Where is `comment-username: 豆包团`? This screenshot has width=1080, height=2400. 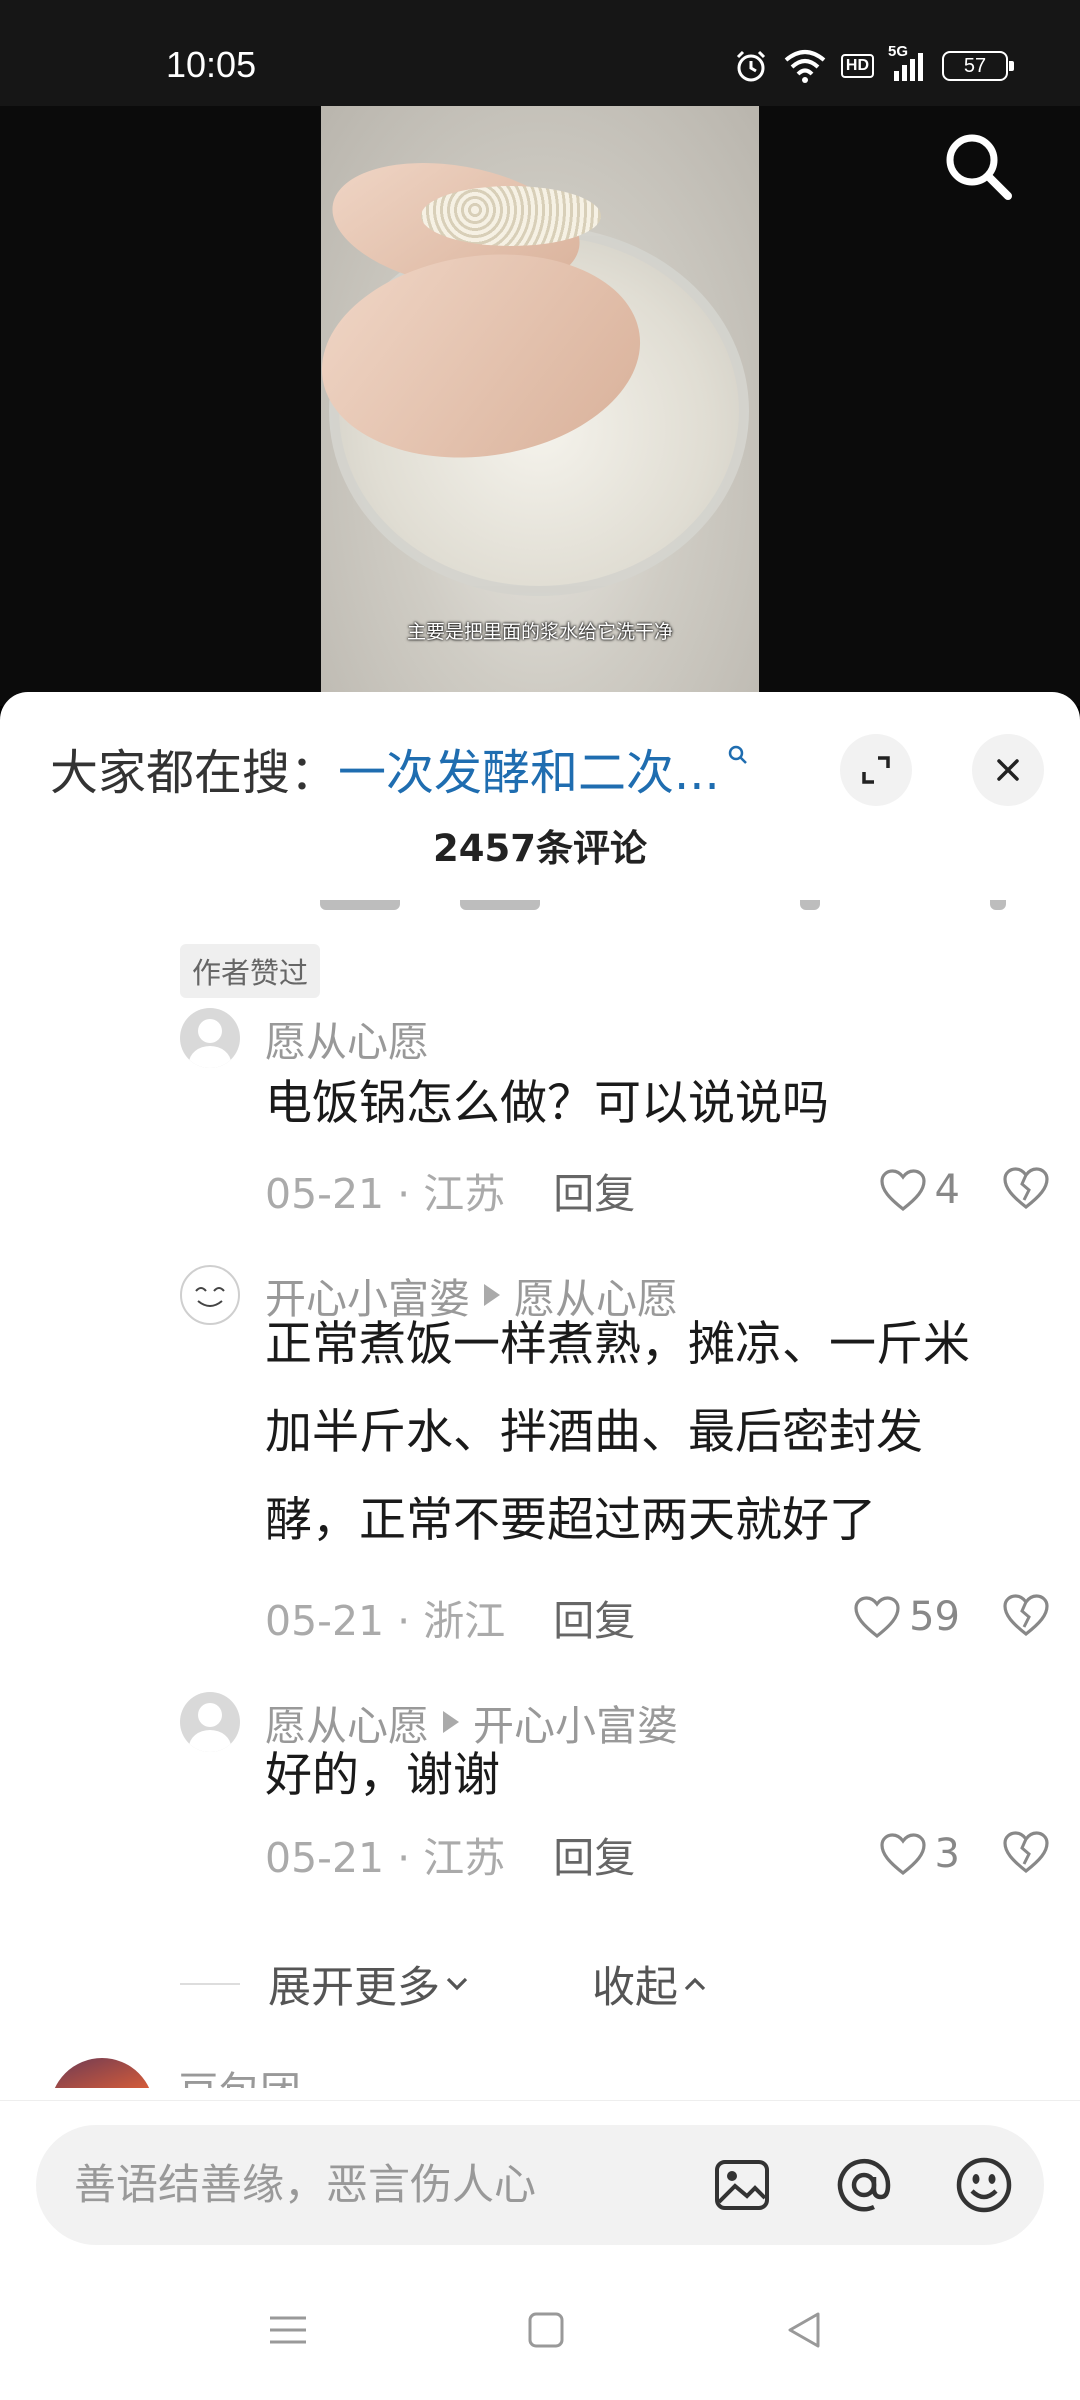 comment-username: 豆包团 is located at coordinates (239, 2073).